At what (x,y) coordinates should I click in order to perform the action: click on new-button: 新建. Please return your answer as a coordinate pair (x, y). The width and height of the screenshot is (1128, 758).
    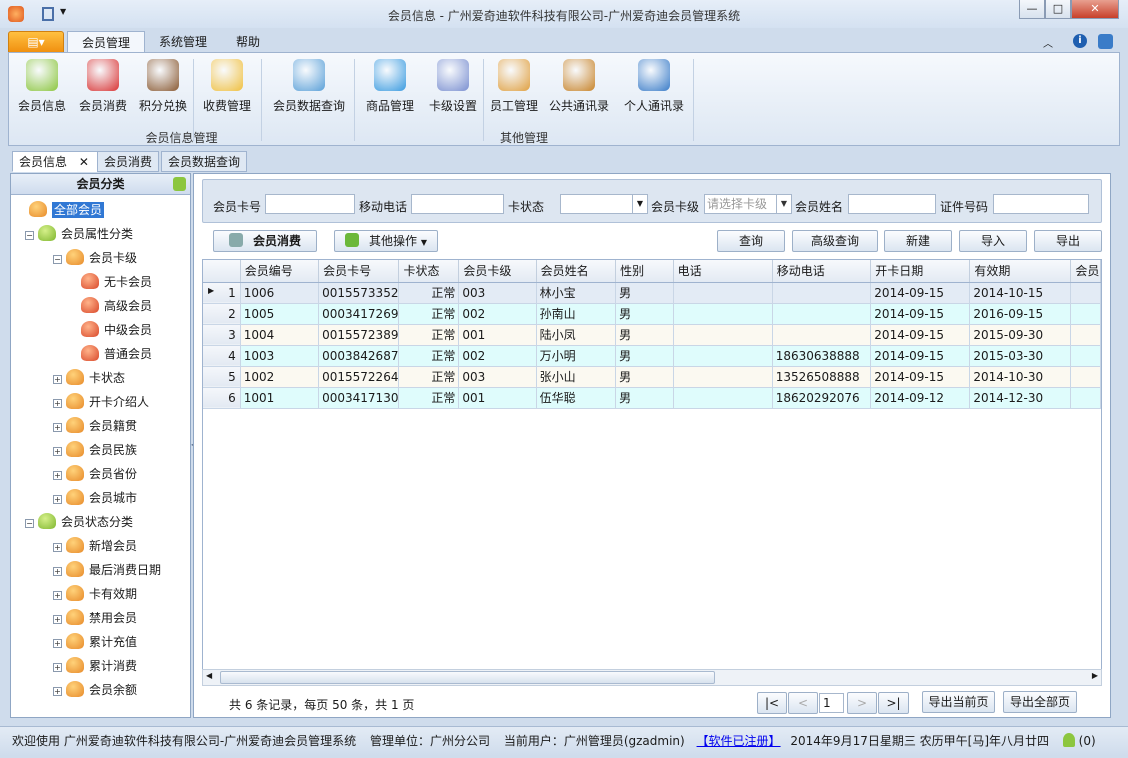
    Looking at the image, I should click on (918, 241).